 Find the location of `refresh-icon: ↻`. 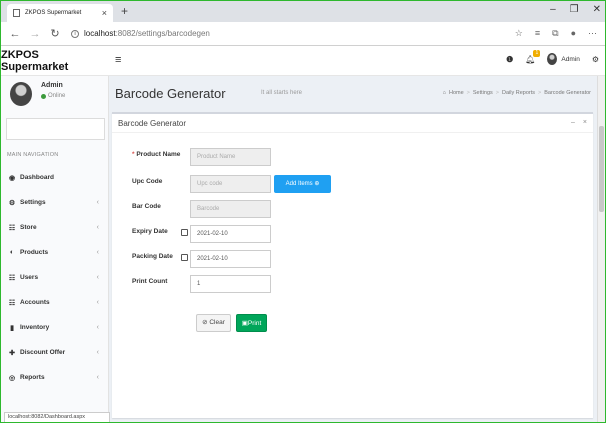

refresh-icon: ↻ is located at coordinates (55, 33).